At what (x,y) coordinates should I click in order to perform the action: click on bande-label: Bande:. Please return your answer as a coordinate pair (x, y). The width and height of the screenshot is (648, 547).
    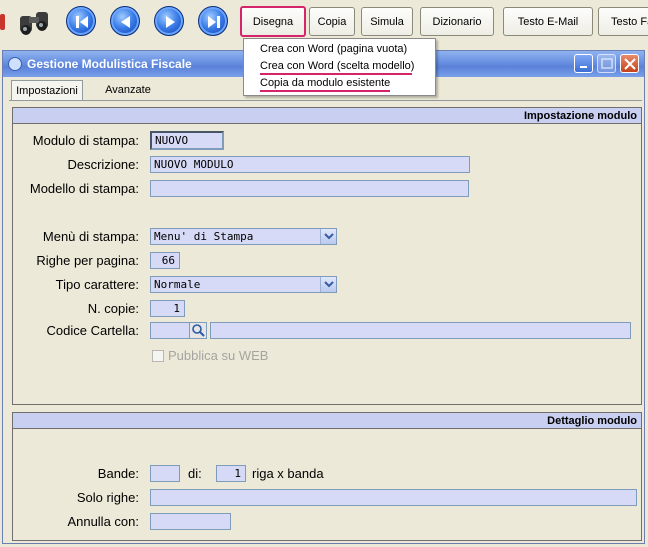
    Looking at the image, I should click on (118, 473).